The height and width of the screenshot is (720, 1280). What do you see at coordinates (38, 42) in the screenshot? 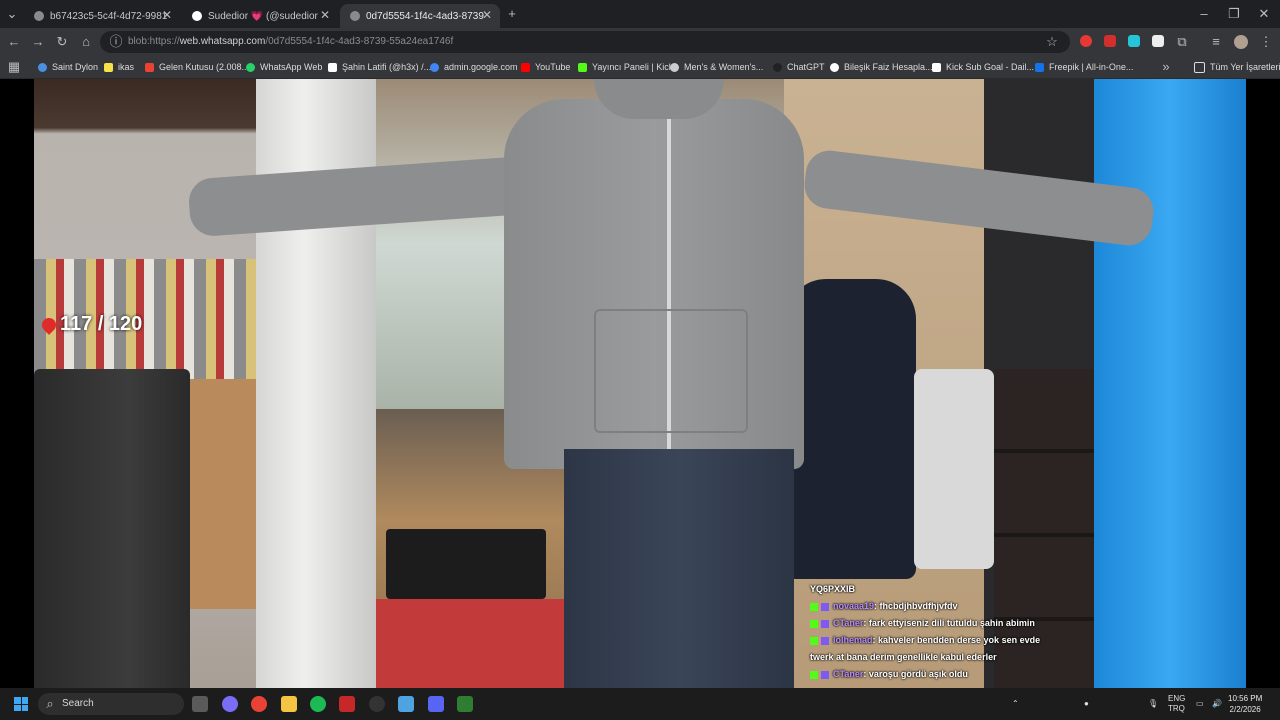
I see `forward-arrow-icon: →` at bounding box center [38, 42].